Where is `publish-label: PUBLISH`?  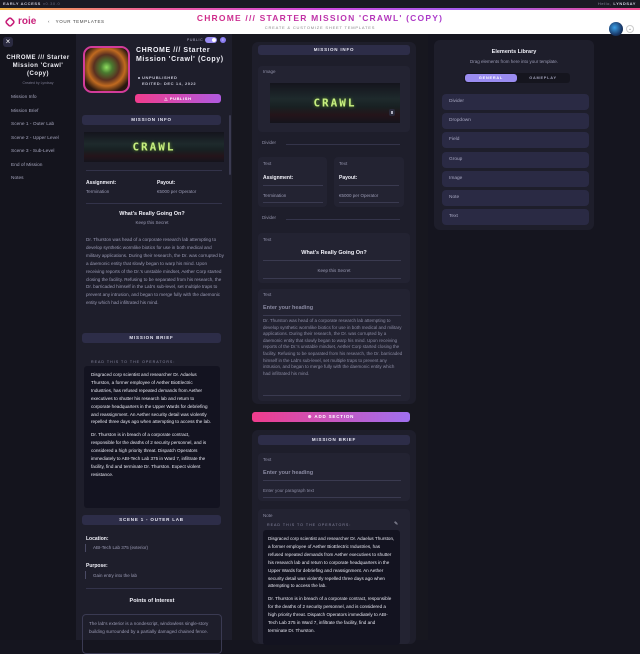 publish-label: PUBLISH is located at coordinates (180, 98).